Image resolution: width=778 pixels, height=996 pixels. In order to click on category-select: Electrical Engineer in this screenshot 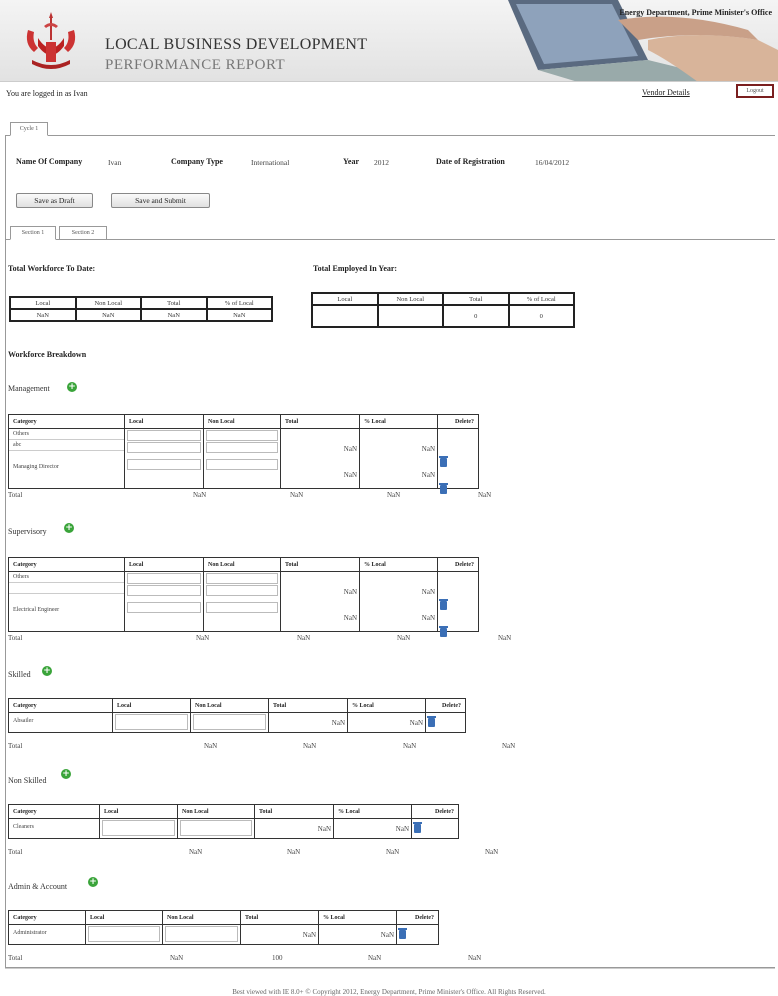, I will do `click(66, 610)`.